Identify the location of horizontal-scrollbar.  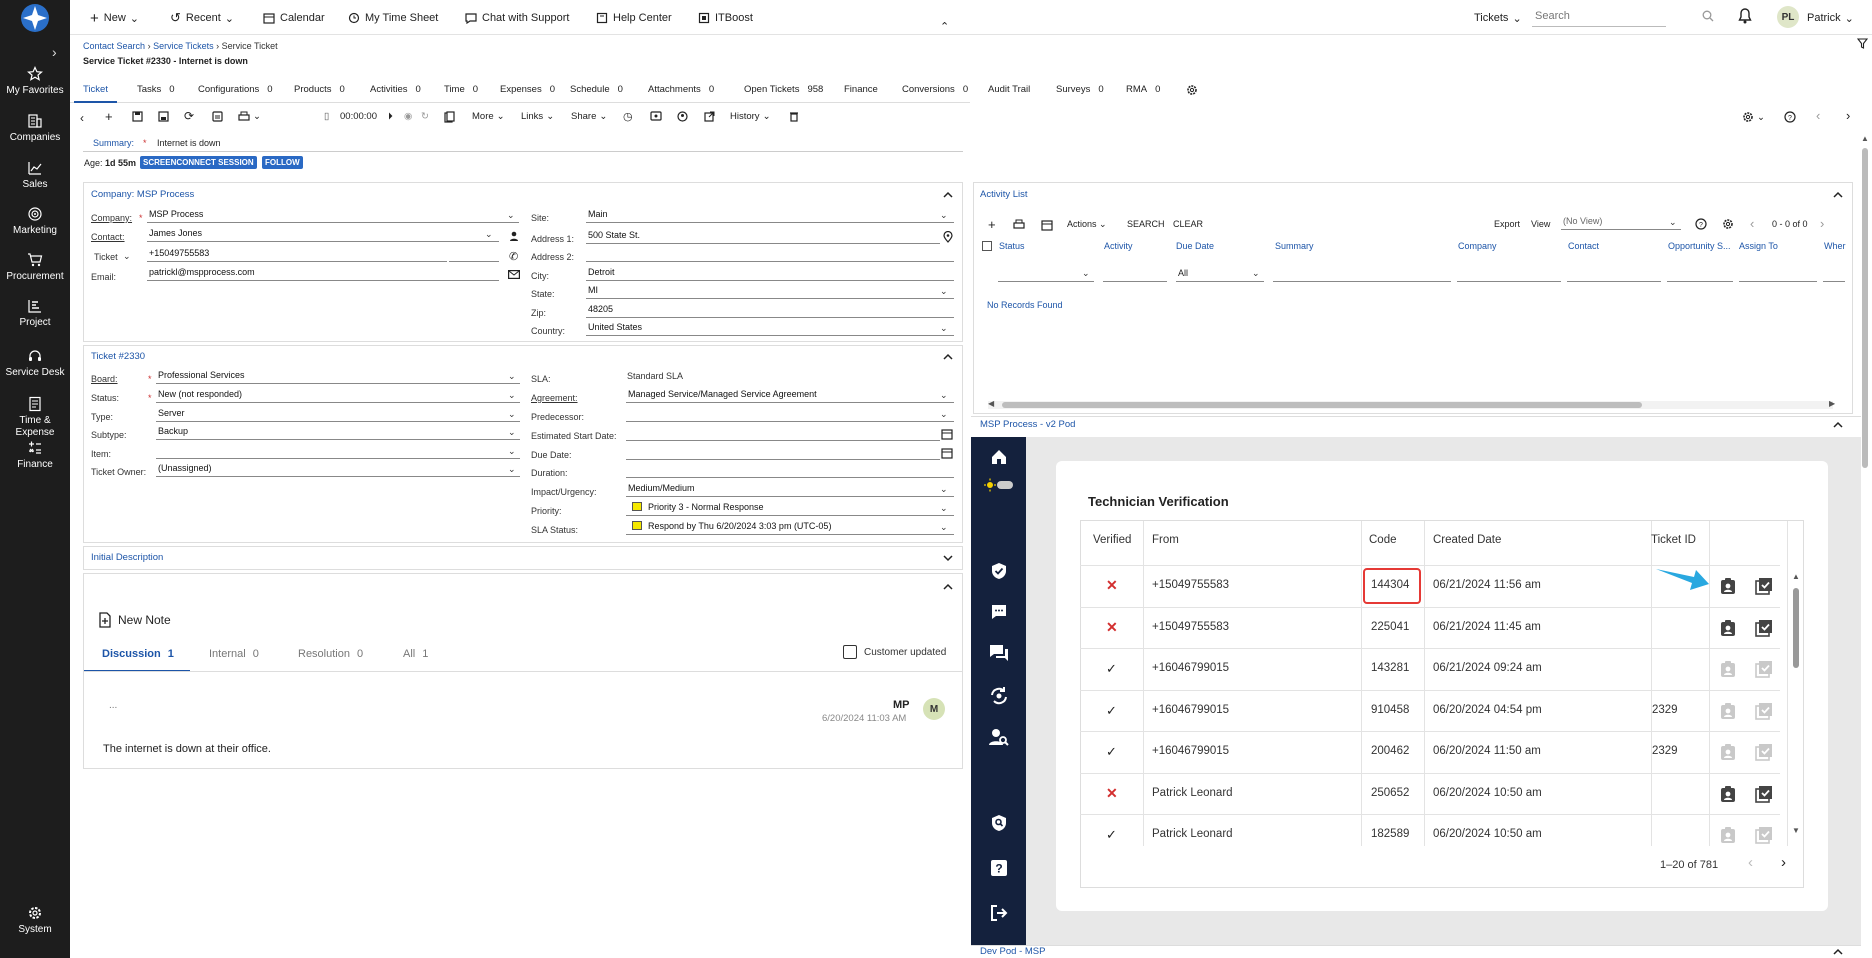
(1410, 405).